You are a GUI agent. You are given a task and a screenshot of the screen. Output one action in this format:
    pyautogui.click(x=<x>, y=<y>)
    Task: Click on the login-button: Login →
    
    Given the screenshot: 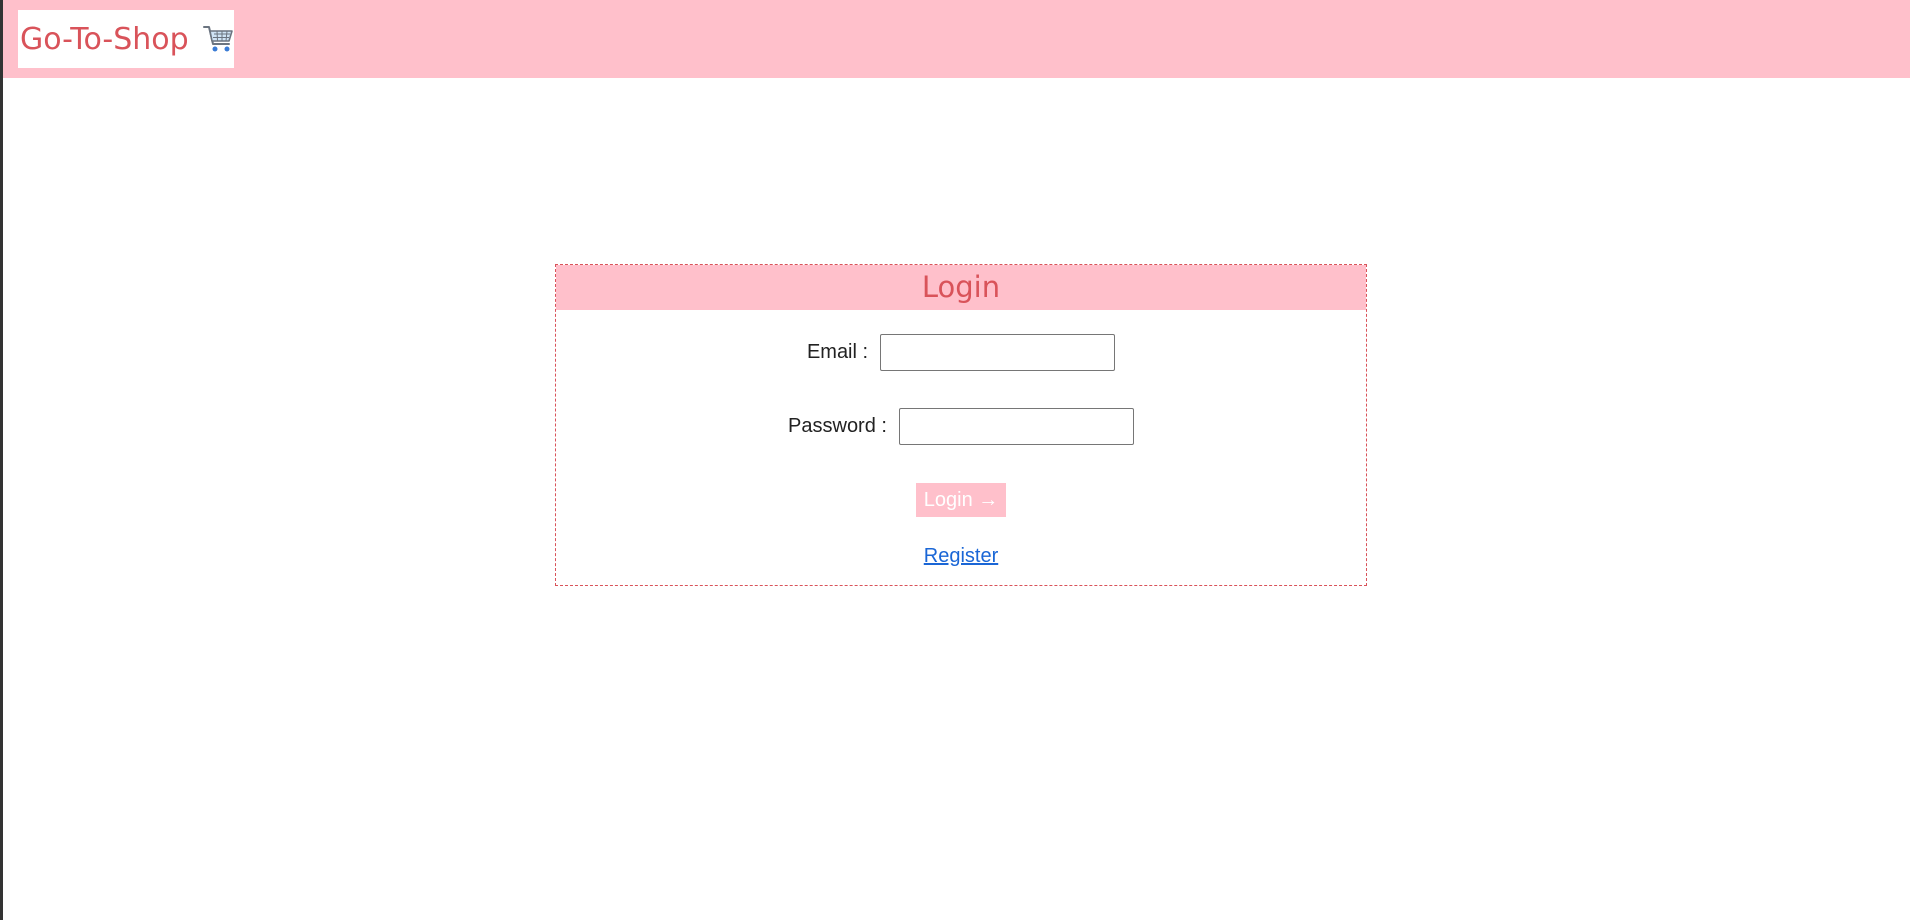 What is the action you would take?
    pyautogui.click(x=961, y=500)
    